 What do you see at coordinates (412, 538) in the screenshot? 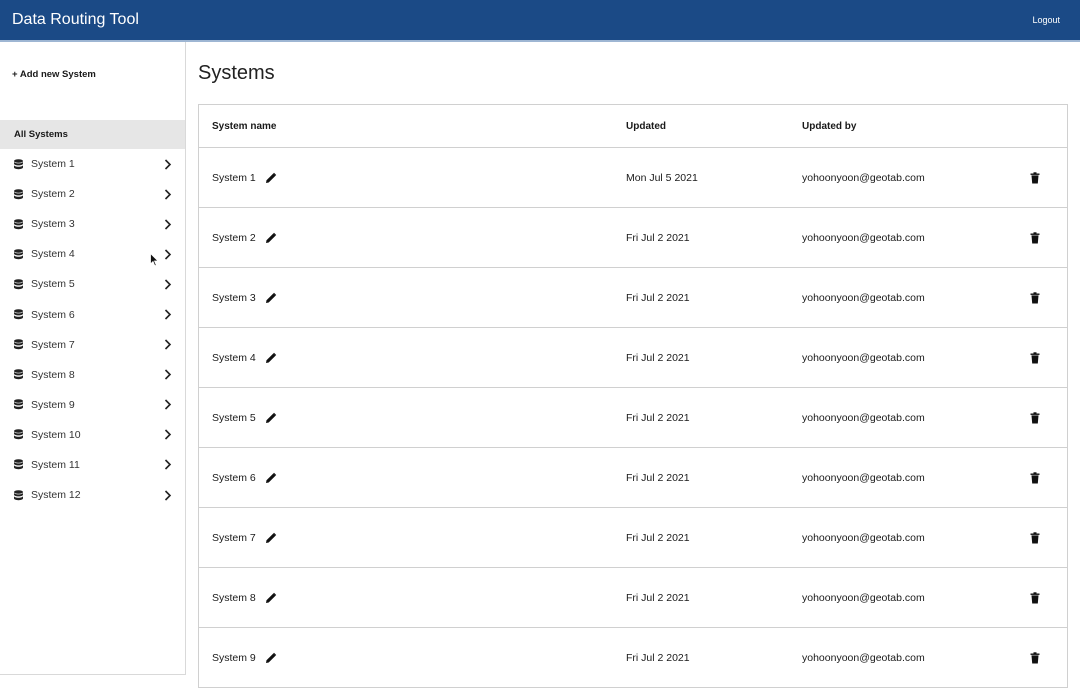
I see `system-name-cell: System 7` at bounding box center [412, 538].